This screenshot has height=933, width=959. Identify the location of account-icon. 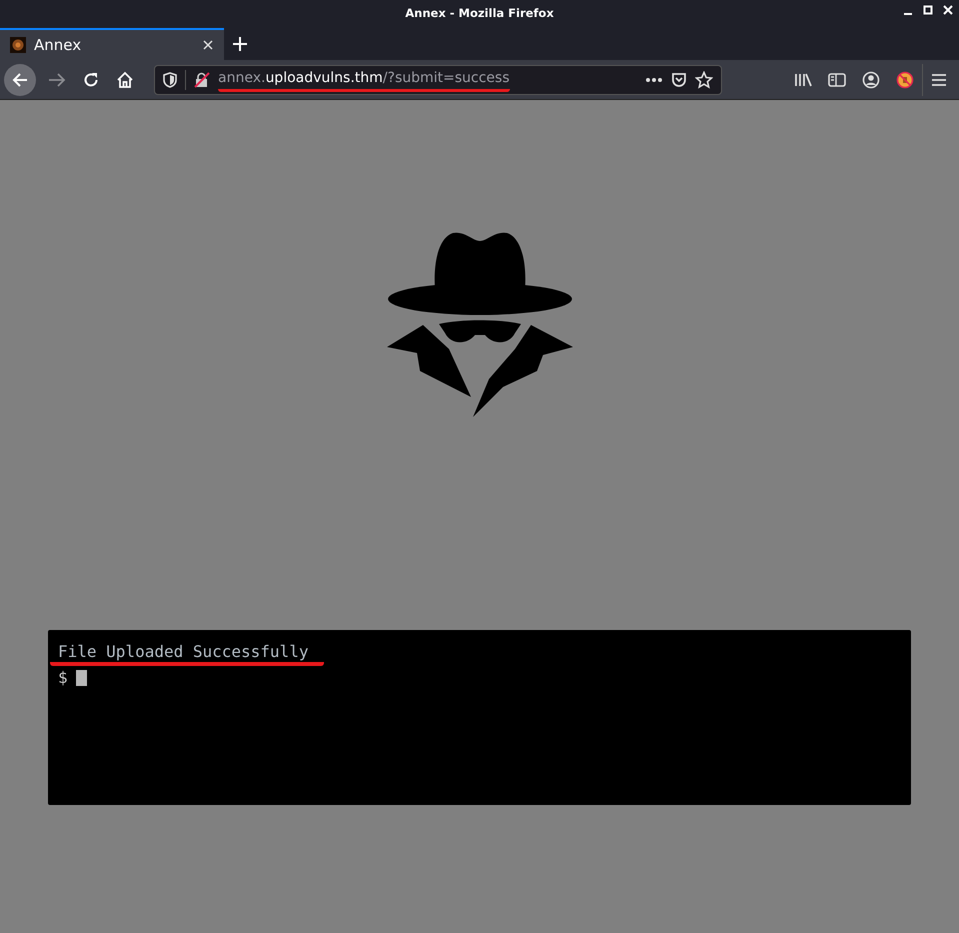
(871, 79).